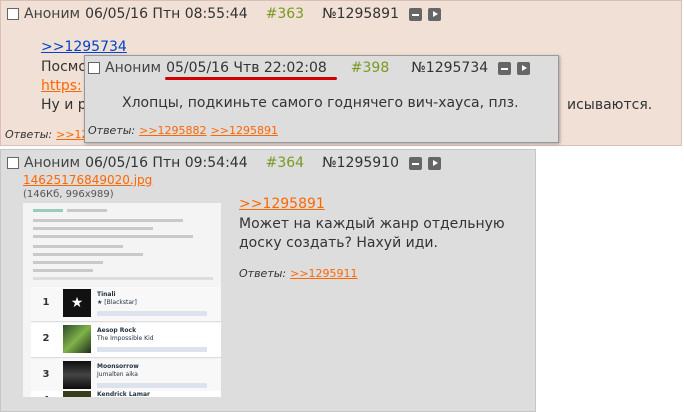 Image resolution: width=684 pixels, height=412 pixels. I want to click on post-number: #364, so click(285, 163).